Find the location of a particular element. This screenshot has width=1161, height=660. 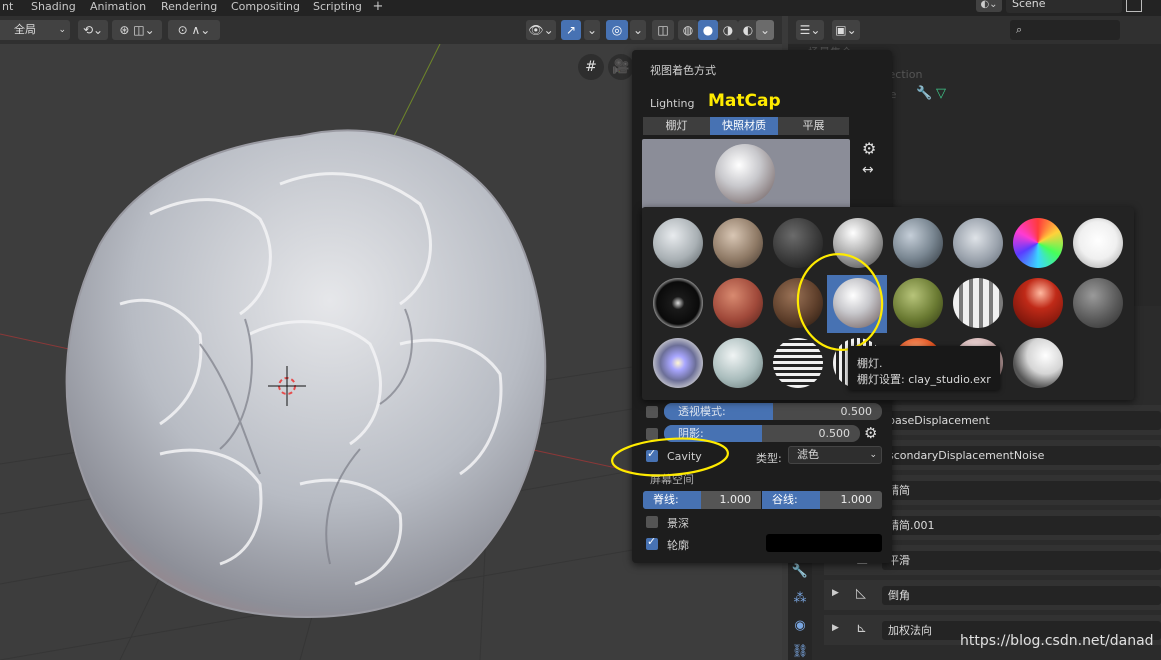

modifier-row: ▶ ◺ 倒角 is located at coordinates (992, 595).